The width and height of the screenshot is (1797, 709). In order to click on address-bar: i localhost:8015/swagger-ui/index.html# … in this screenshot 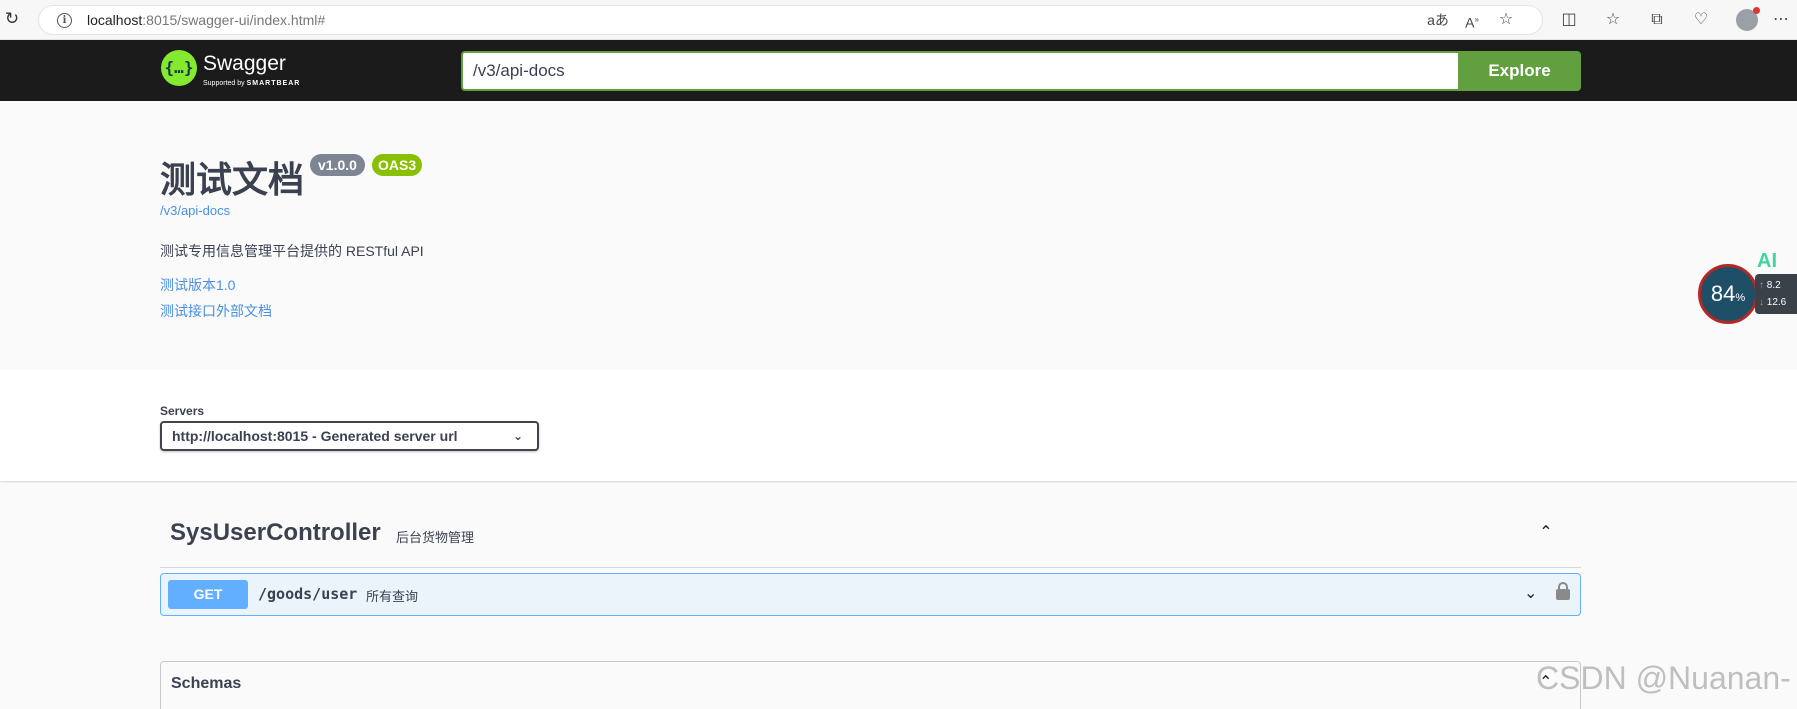, I will do `click(790, 20)`.